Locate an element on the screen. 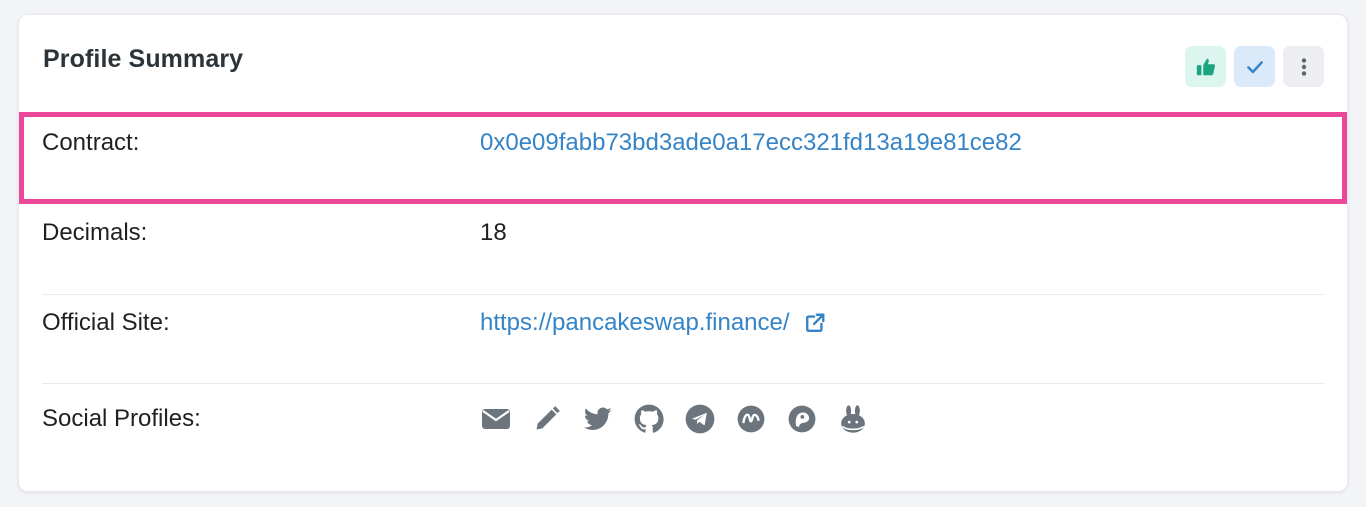 The image size is (1366, 507). vertical-ellipsis-icon is located at coordinates (1303, 66).